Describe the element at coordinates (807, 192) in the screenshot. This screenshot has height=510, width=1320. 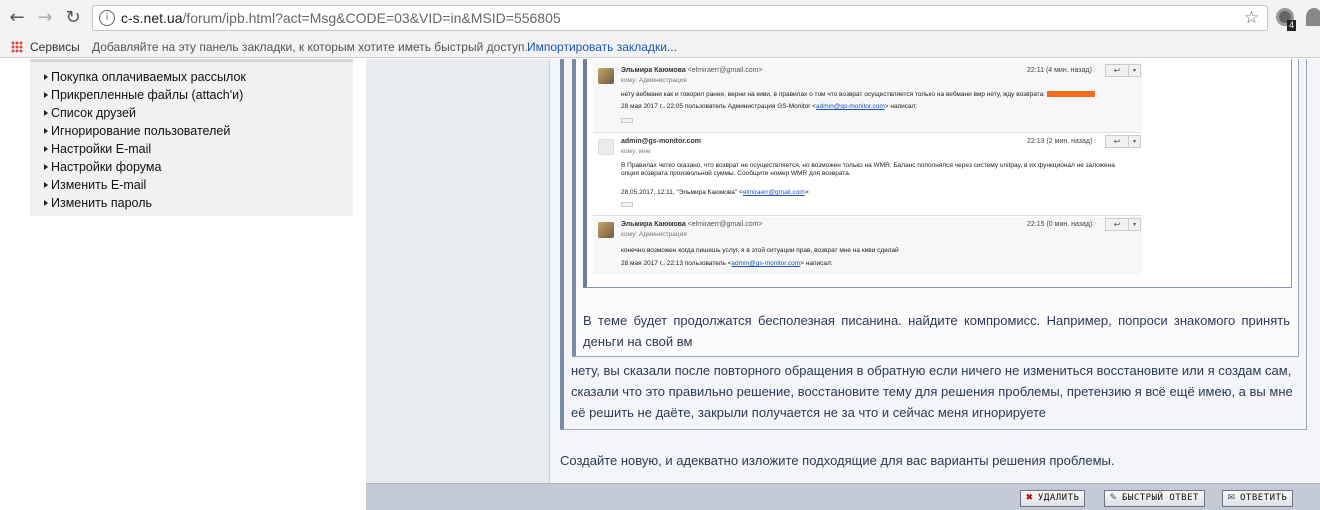
I see `quote-header-suffix: >:` at that location.